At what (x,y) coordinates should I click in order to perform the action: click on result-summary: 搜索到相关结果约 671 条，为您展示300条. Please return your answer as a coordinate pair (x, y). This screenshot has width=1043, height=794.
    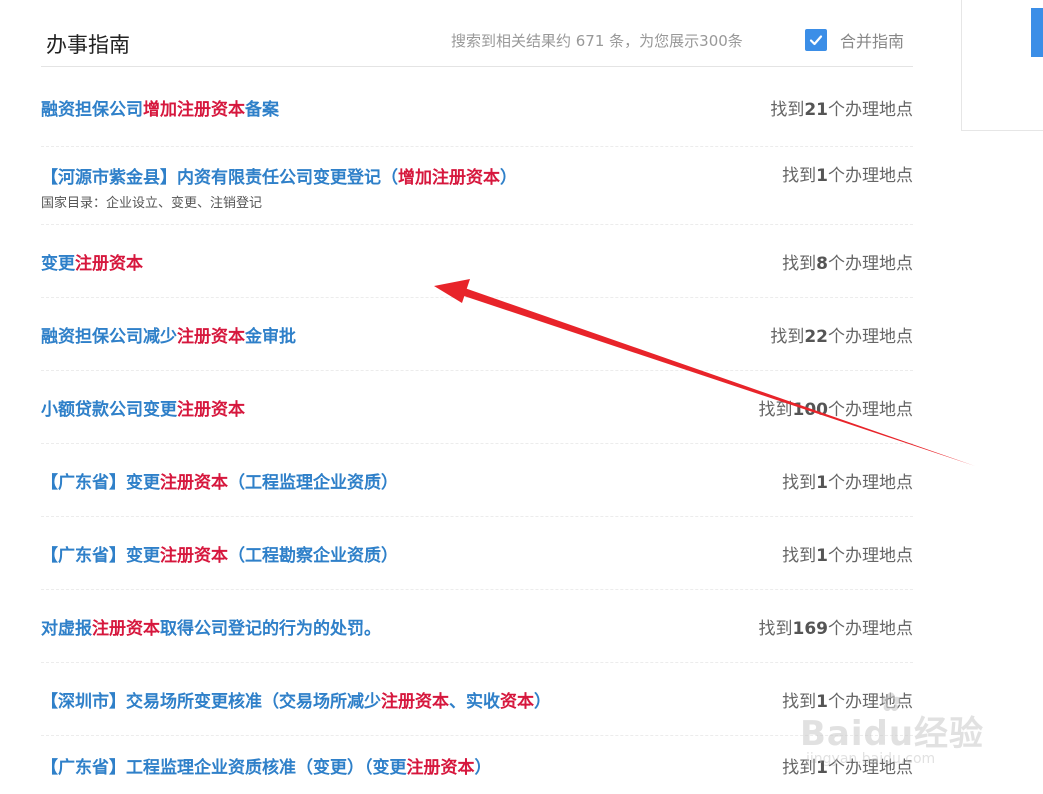
    Looking at the image, I should click on (597, 41).